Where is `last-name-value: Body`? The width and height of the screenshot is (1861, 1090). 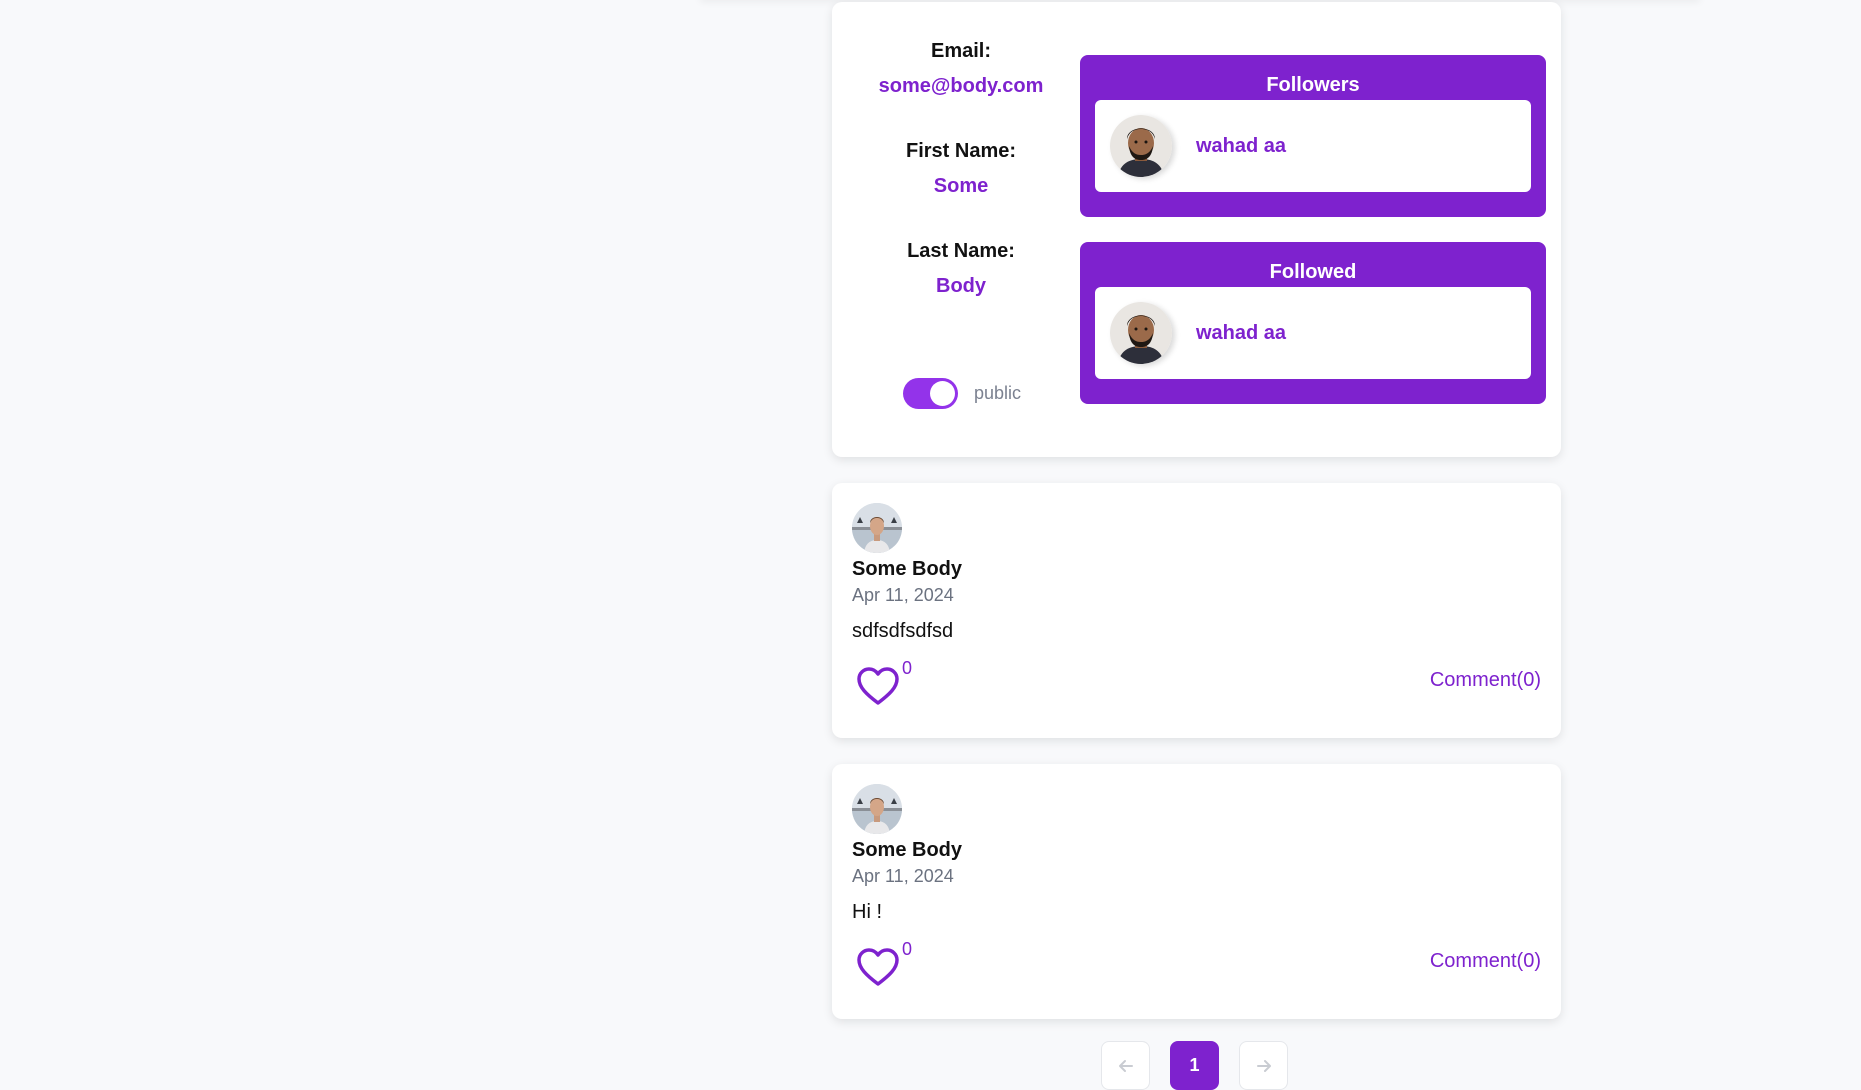 last-name-value: Body is located at coordinates (961, 286).